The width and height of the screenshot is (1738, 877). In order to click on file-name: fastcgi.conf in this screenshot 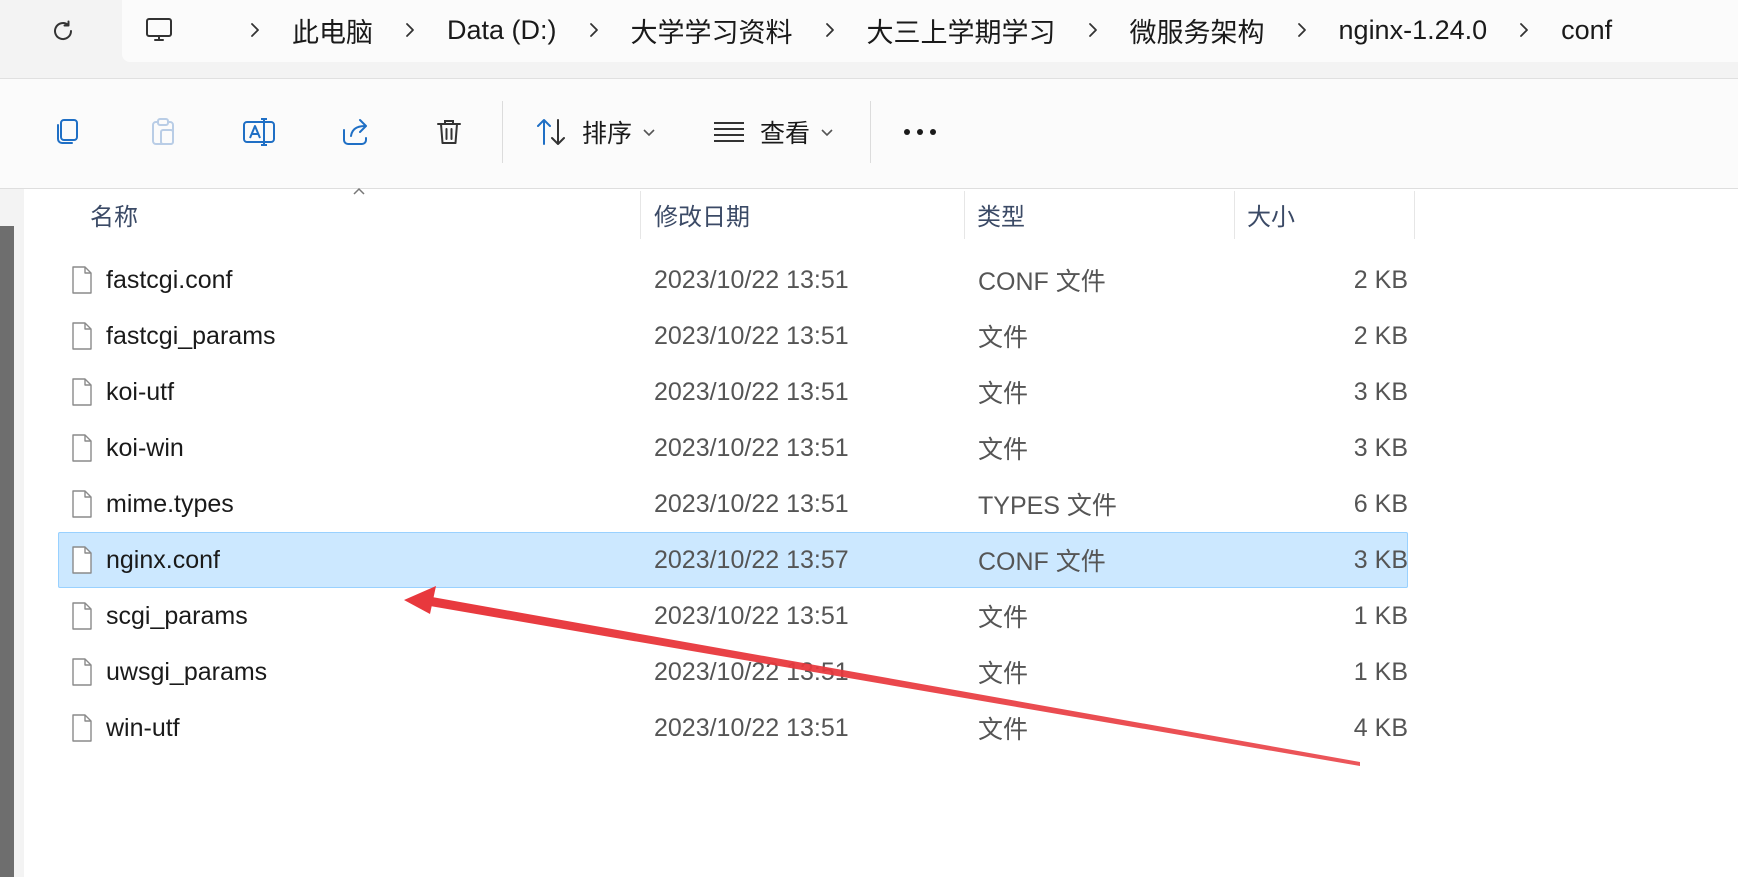, I will do `click(169, 280)`.